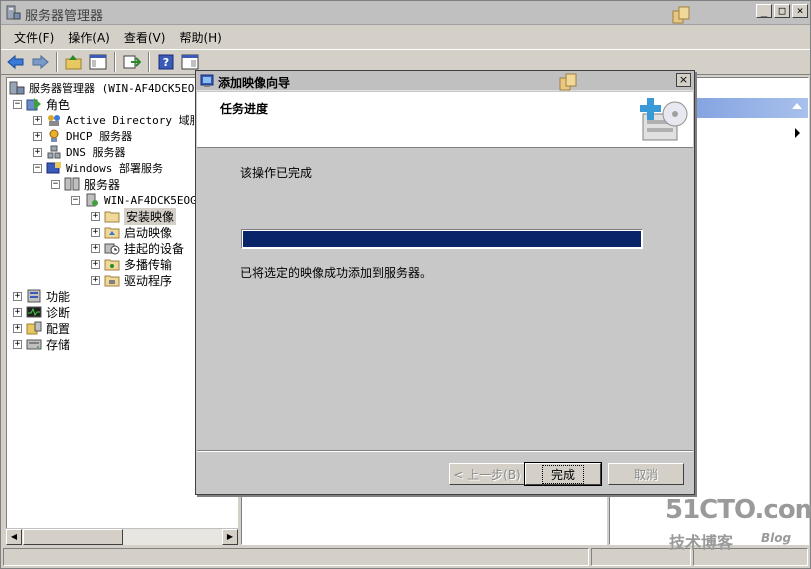 The image size is (811, 569). I want to click on watermark: 51CTO.com 技术博客 Blog, so click(738, 525).